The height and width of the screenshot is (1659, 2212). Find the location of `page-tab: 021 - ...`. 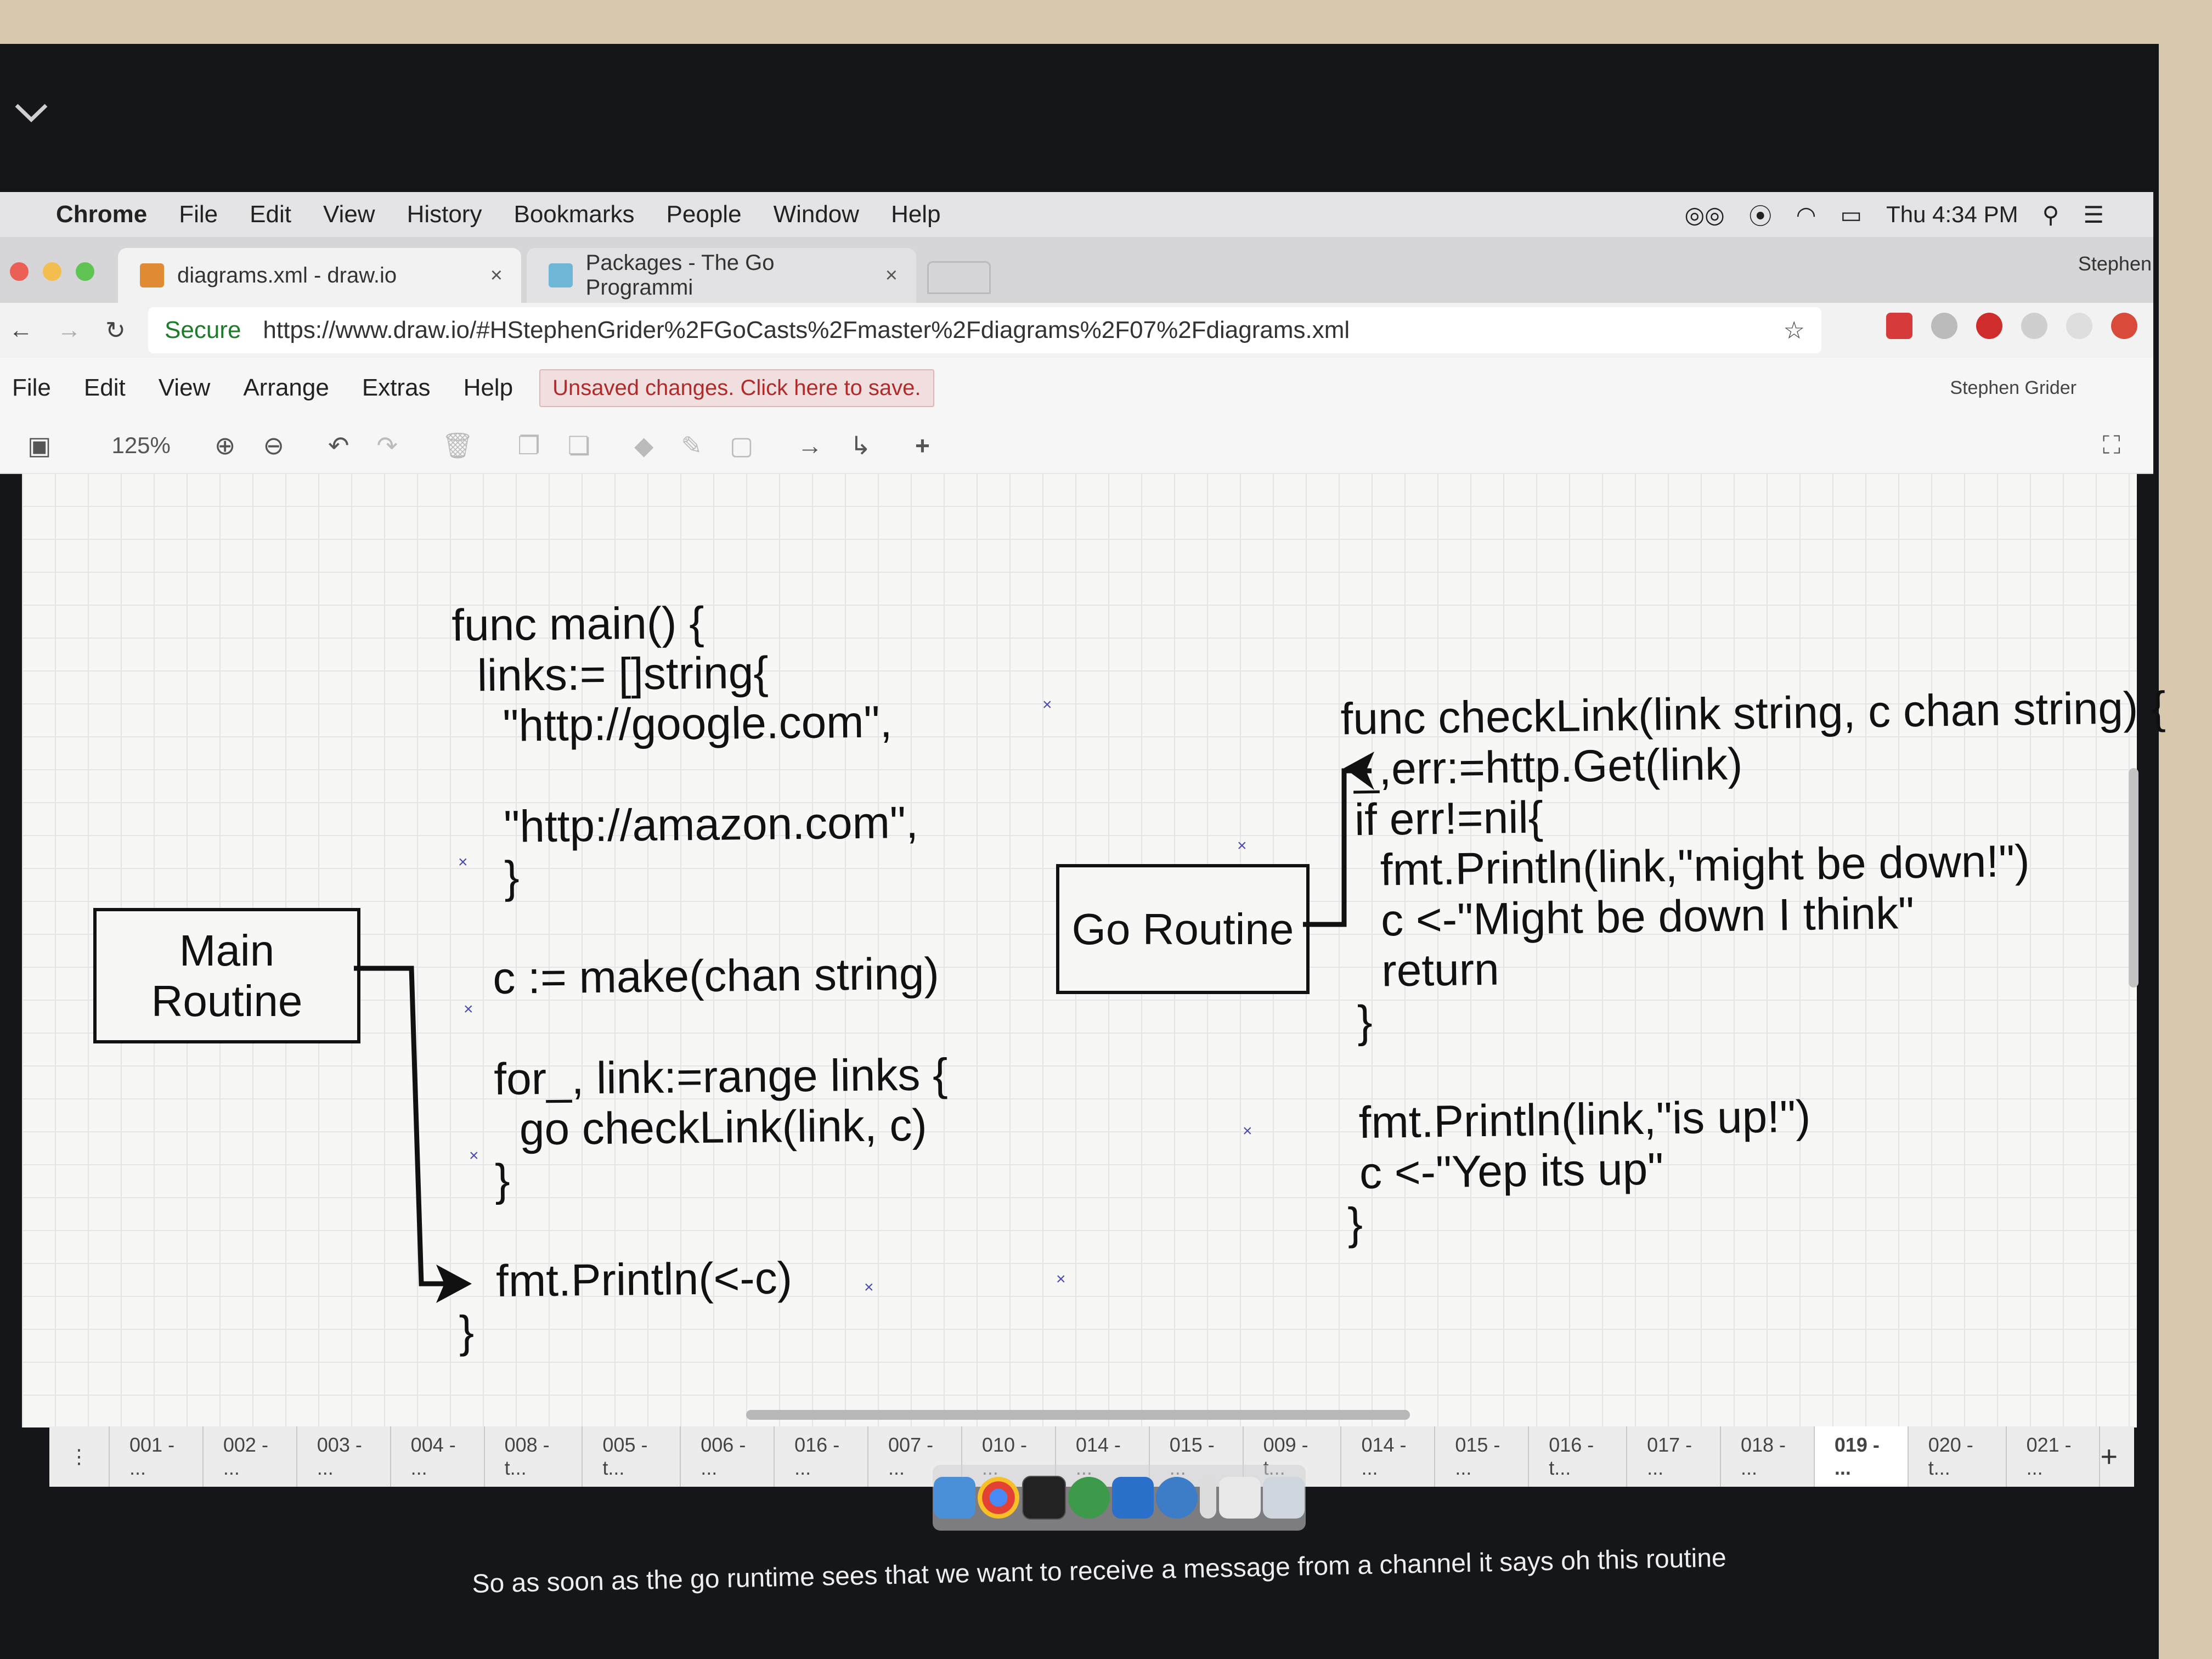

page-tab: 021 - ... is located at coordinates (2054, 1456).